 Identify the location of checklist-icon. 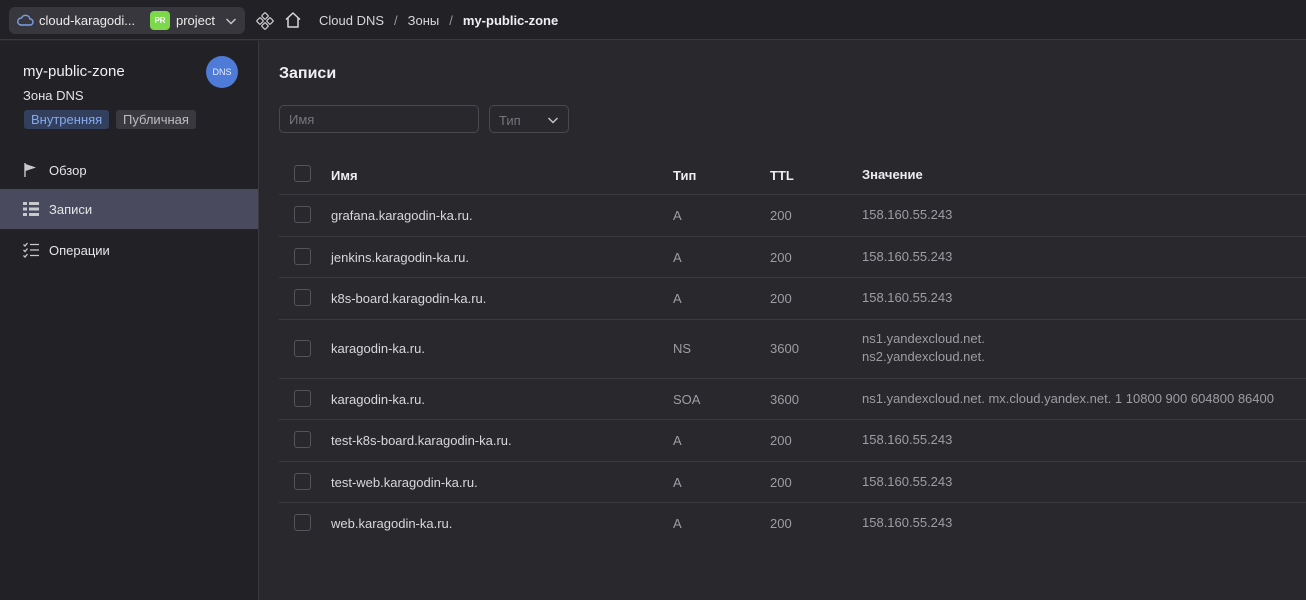
(31, 250).